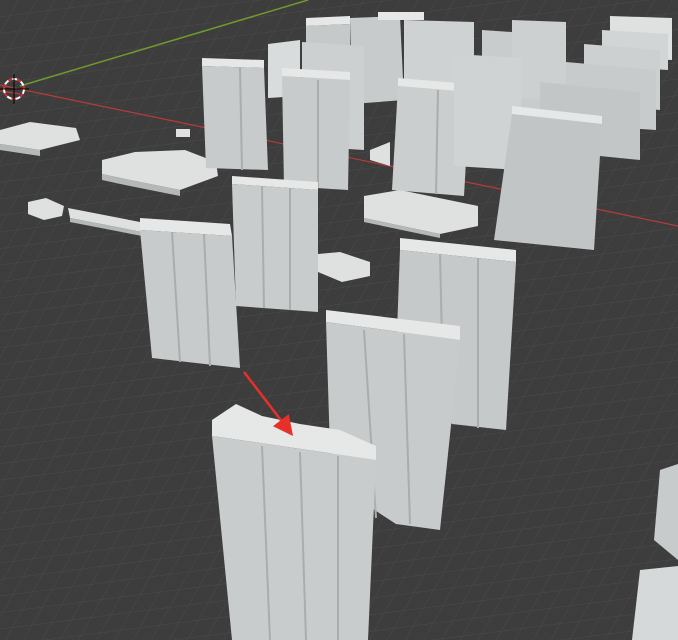 This screenshot has width=678, height=640. What do you see at coordinates (294, 522) in the screenshot?
I see `tall-building-front` at bounding box center [294, 522].